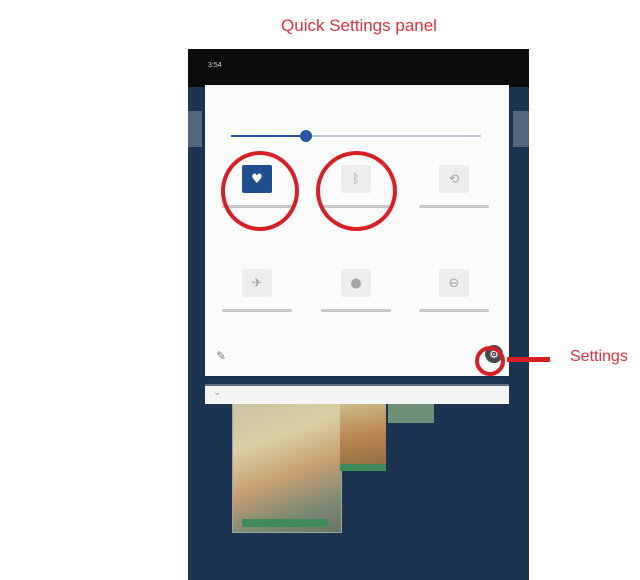  What do you see at coordinates (454, 179) in the screenshot?
I see `auto-rotate-icon: ⟲` at bounding box center [454, 179].